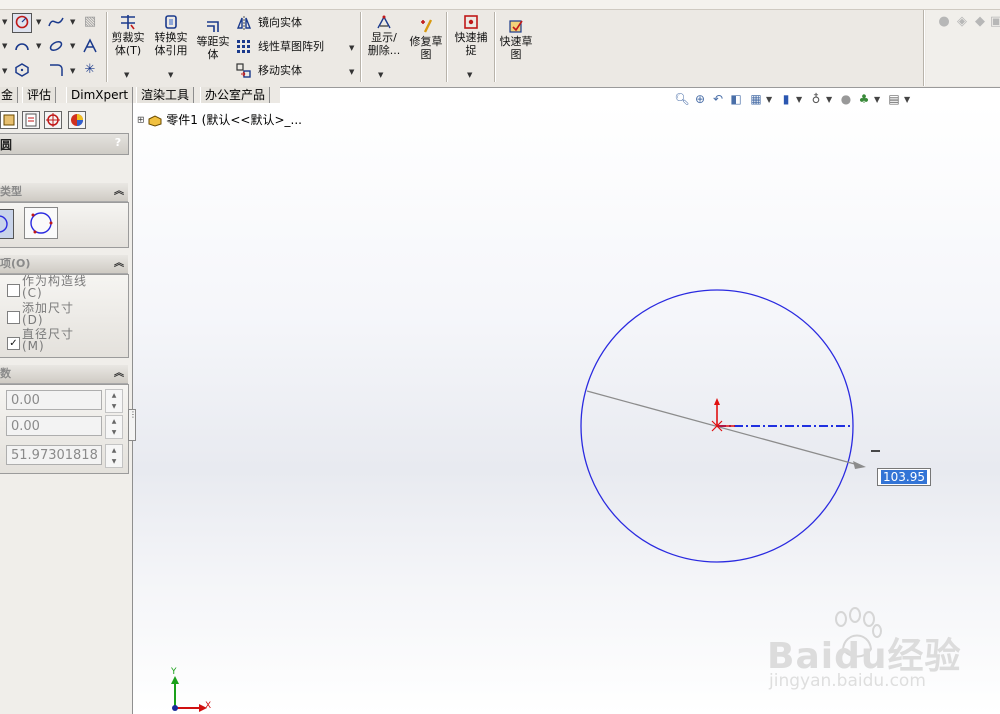  I want to click on triad-y-arrowhead, so click(175, 680).